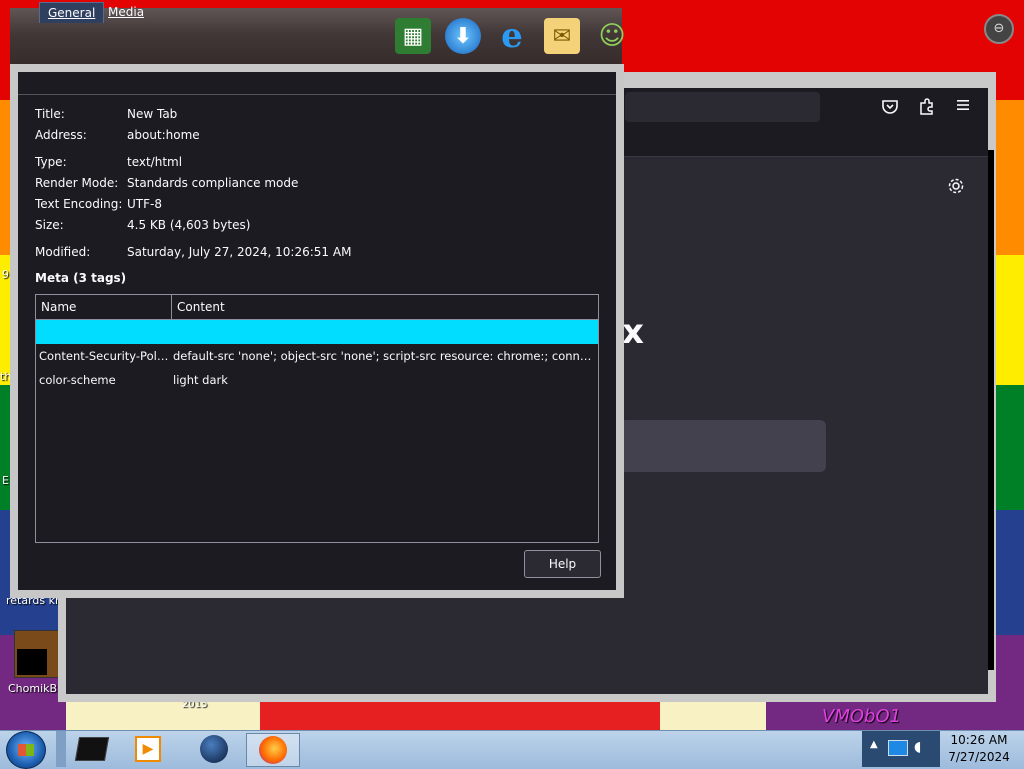 The height and width of the screenshot is (769, 1024). Describe the element at coordinates (163, 135) in the screenshot. I see `address-value: about:home` at that location.